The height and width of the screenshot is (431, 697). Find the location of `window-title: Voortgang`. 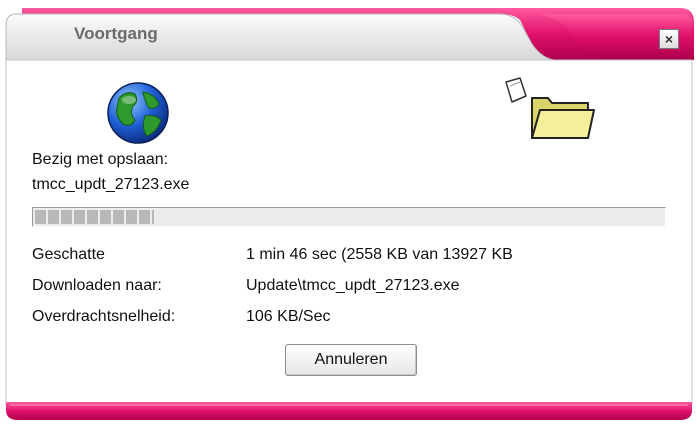

window-title: Voortgang is located at coordinates (116, 33).